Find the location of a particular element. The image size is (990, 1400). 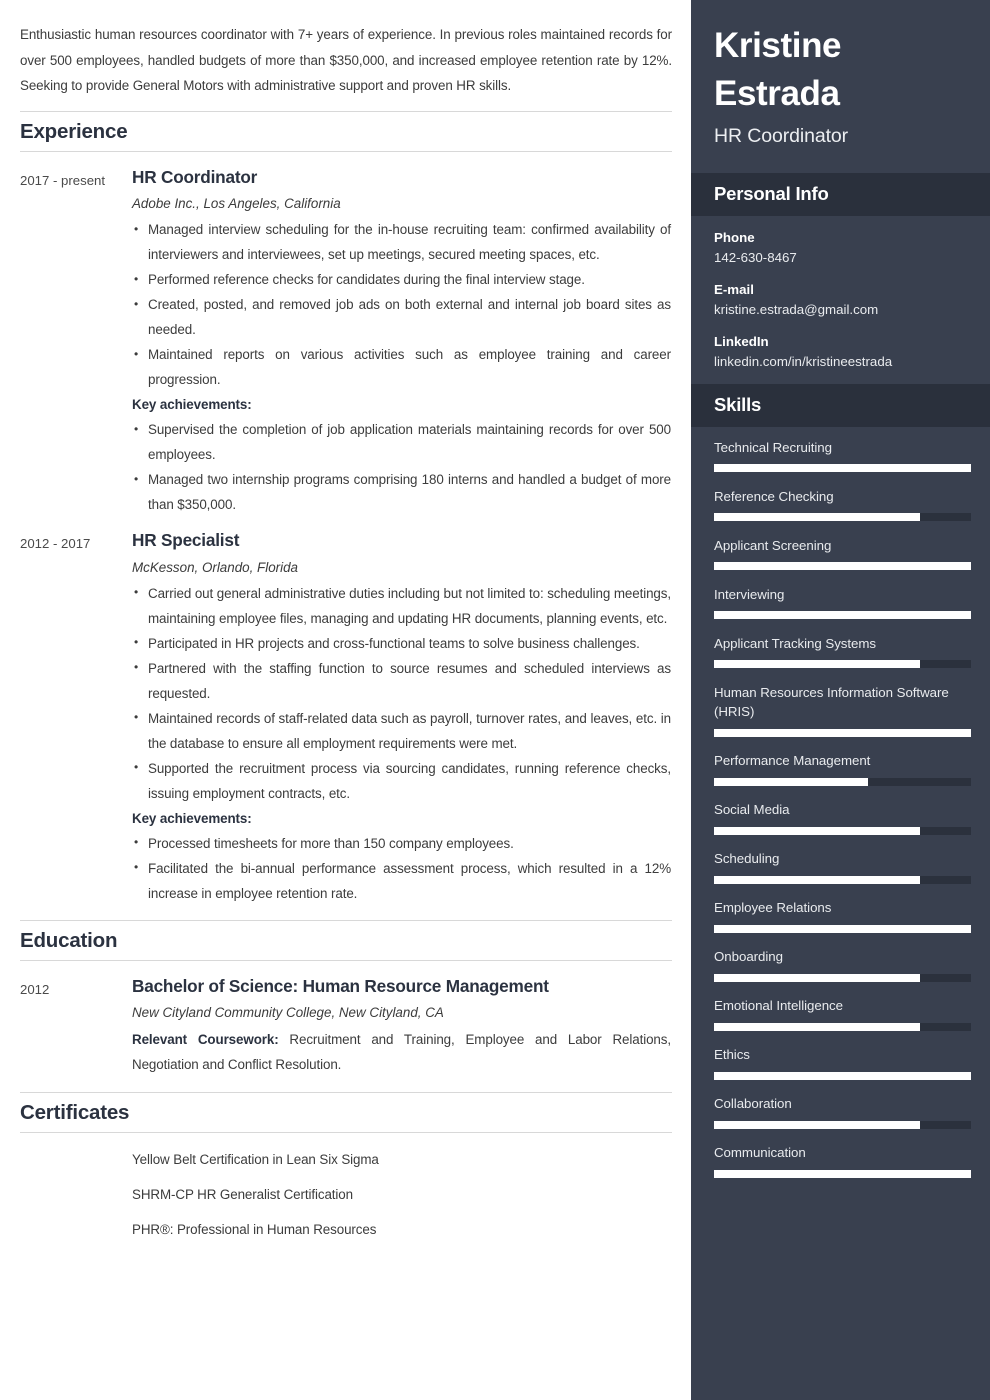

page-title: Kristine Estrada is located at coordinates (778, 69).